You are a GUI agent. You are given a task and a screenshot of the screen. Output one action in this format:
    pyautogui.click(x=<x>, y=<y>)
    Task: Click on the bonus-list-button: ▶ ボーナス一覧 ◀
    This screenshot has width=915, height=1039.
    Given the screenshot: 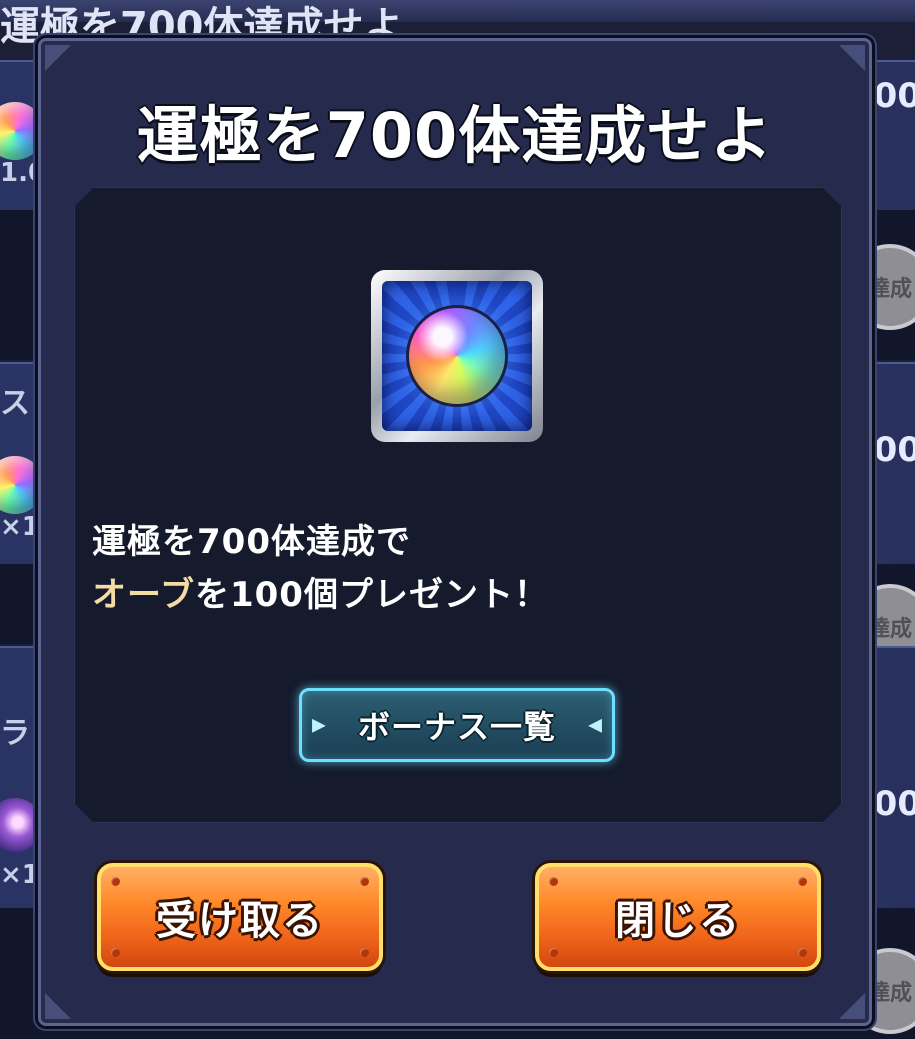 What is the action you would take?
    pyautogui.click(x=457, y=725)
    